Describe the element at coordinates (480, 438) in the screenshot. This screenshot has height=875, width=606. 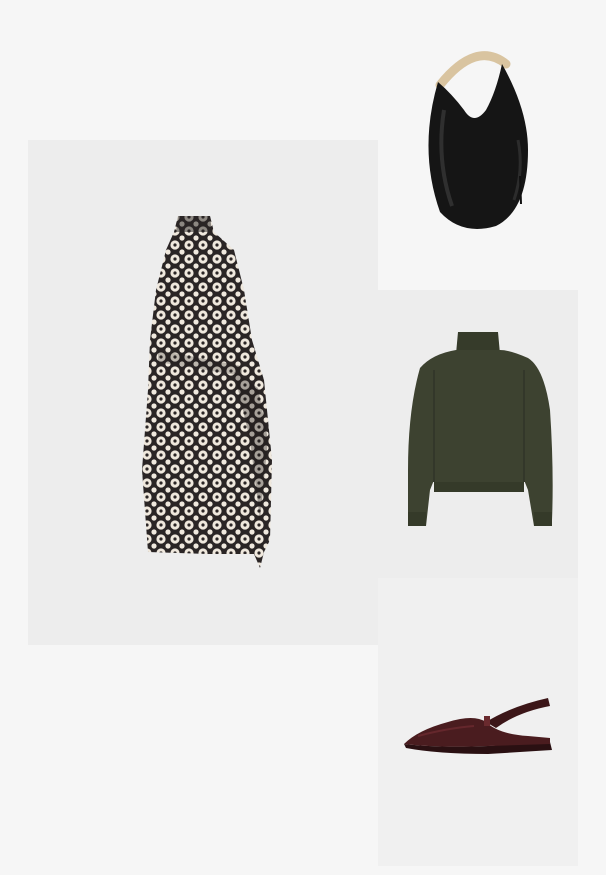
I see `sweater-body` at that location.